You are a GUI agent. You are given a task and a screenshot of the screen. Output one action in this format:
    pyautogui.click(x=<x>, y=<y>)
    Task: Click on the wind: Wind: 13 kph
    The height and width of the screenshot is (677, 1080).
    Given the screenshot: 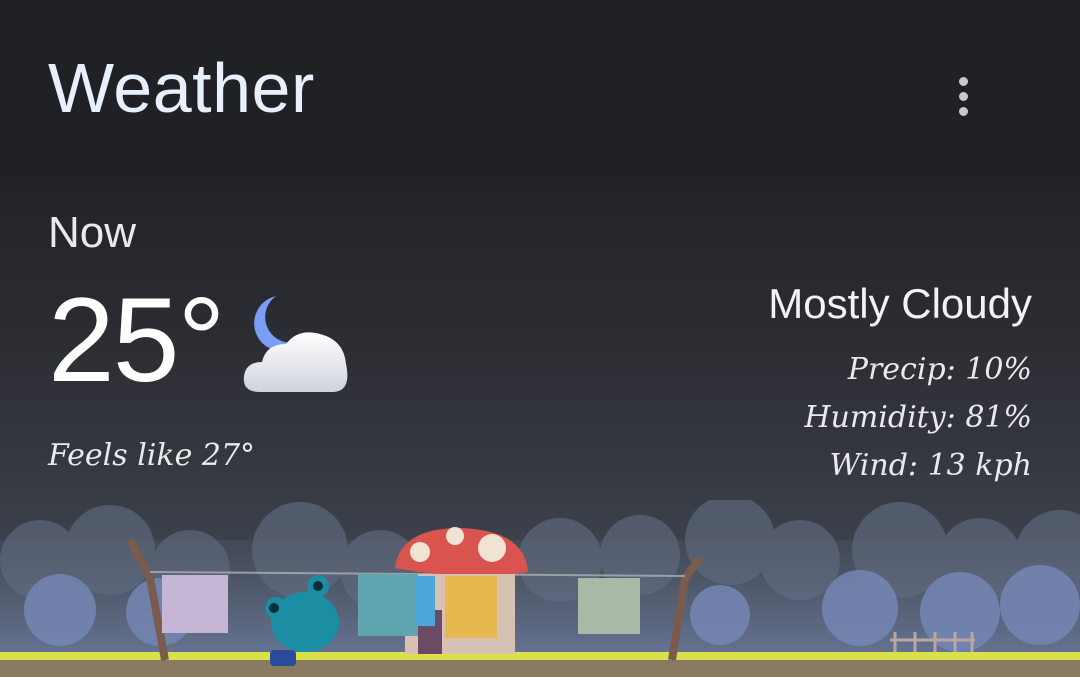 What is the action you would take?
    pyautogui.click(x=931, y=465)
    